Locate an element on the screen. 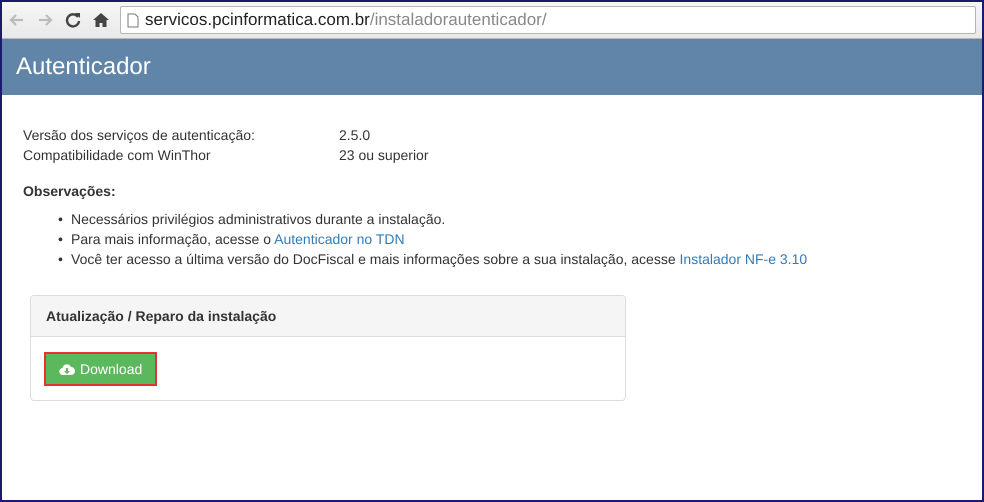  note-link: Autenticador no TDN is located at coordinates (339, 239).